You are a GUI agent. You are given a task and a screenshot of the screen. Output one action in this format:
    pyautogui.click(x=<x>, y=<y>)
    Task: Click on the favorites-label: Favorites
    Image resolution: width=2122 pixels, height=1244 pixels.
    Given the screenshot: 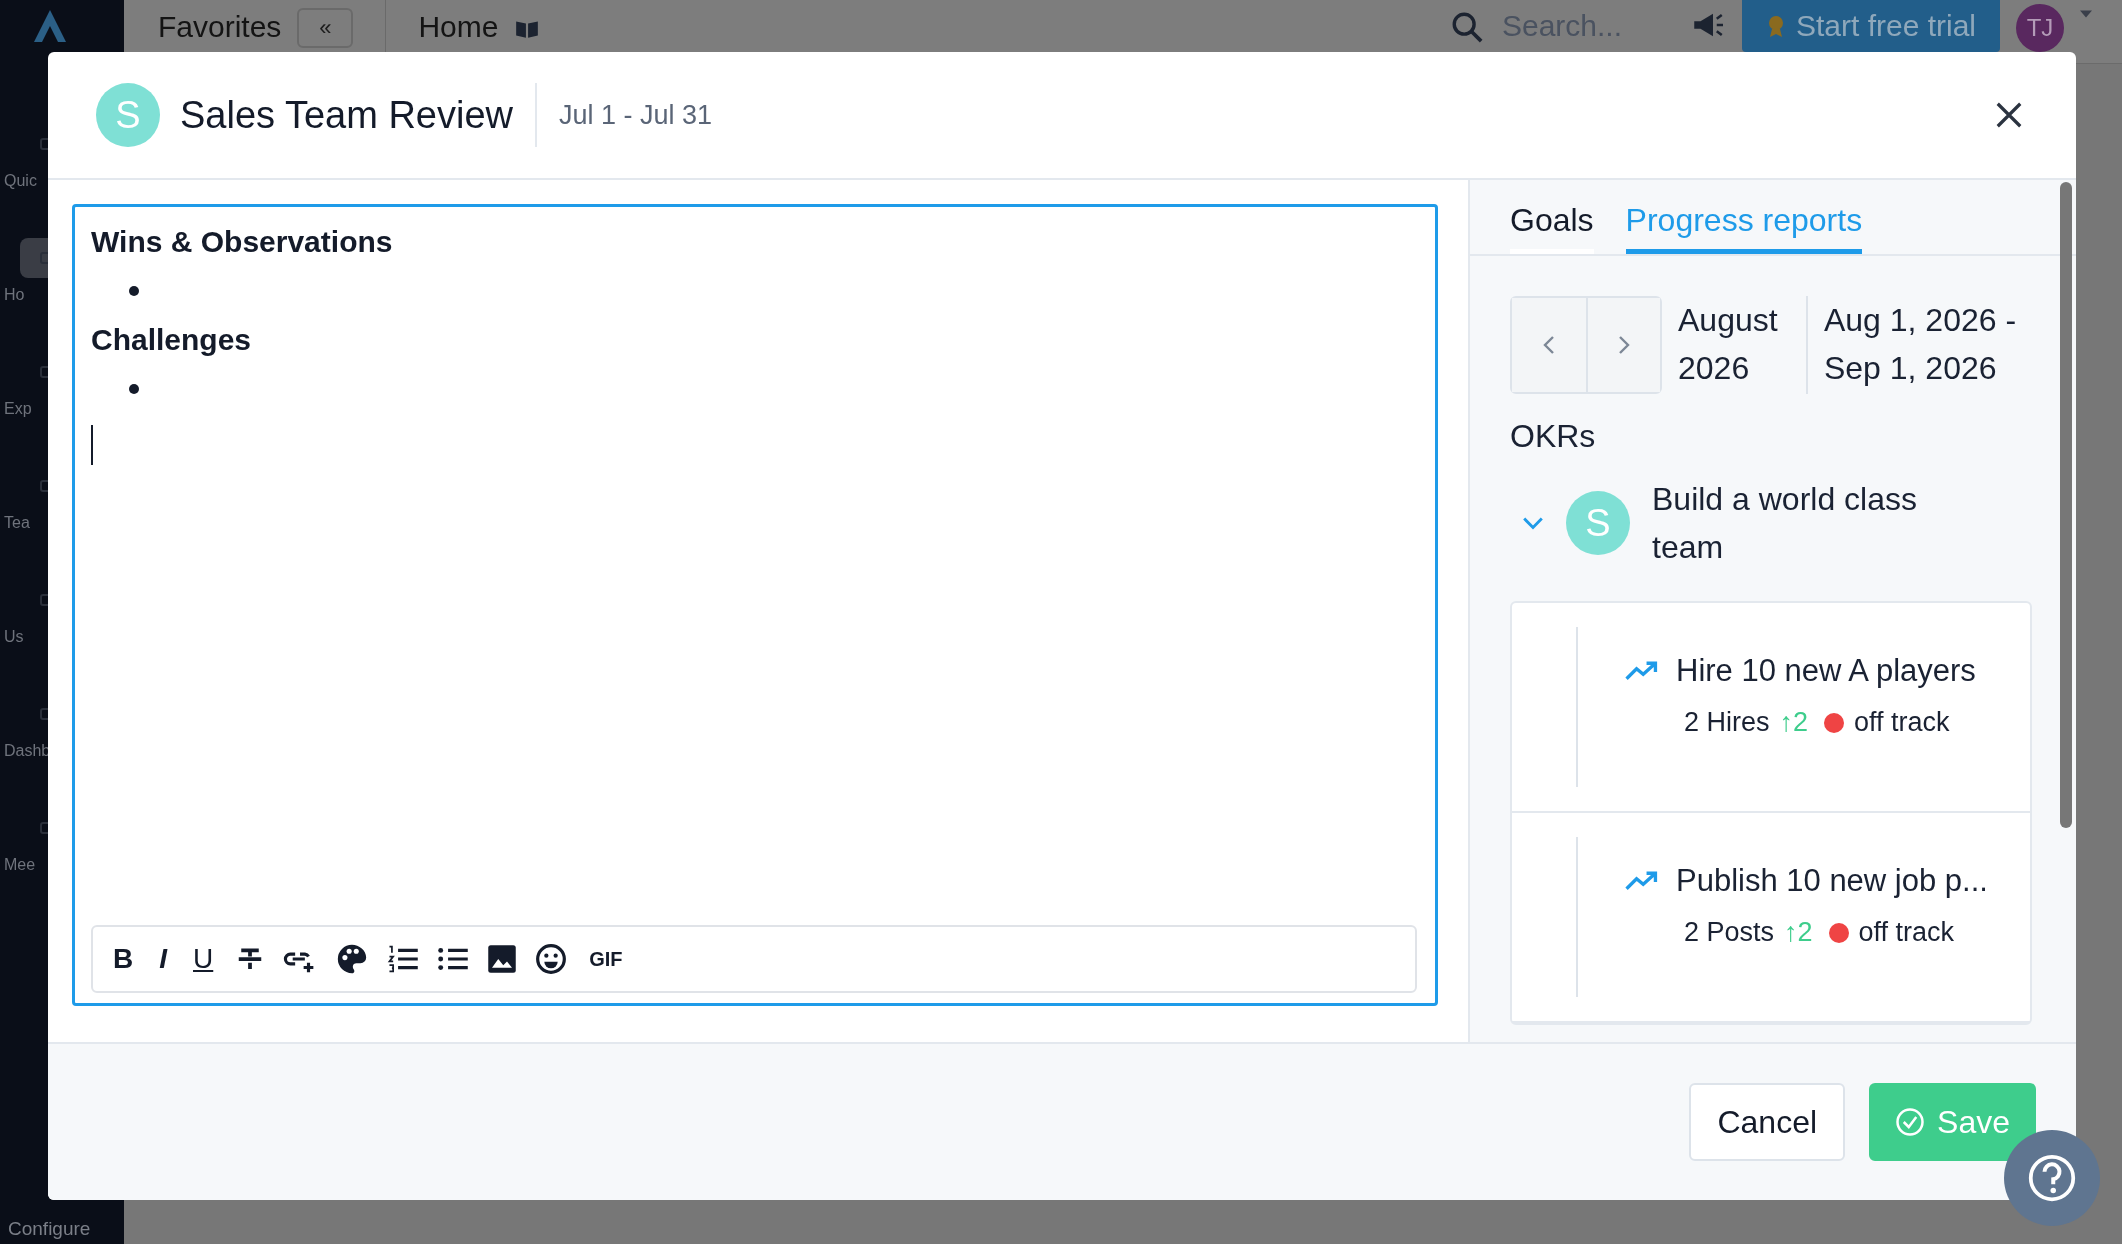 What is the action you would take?
    pyautogui.click(x=220, y=27)
    